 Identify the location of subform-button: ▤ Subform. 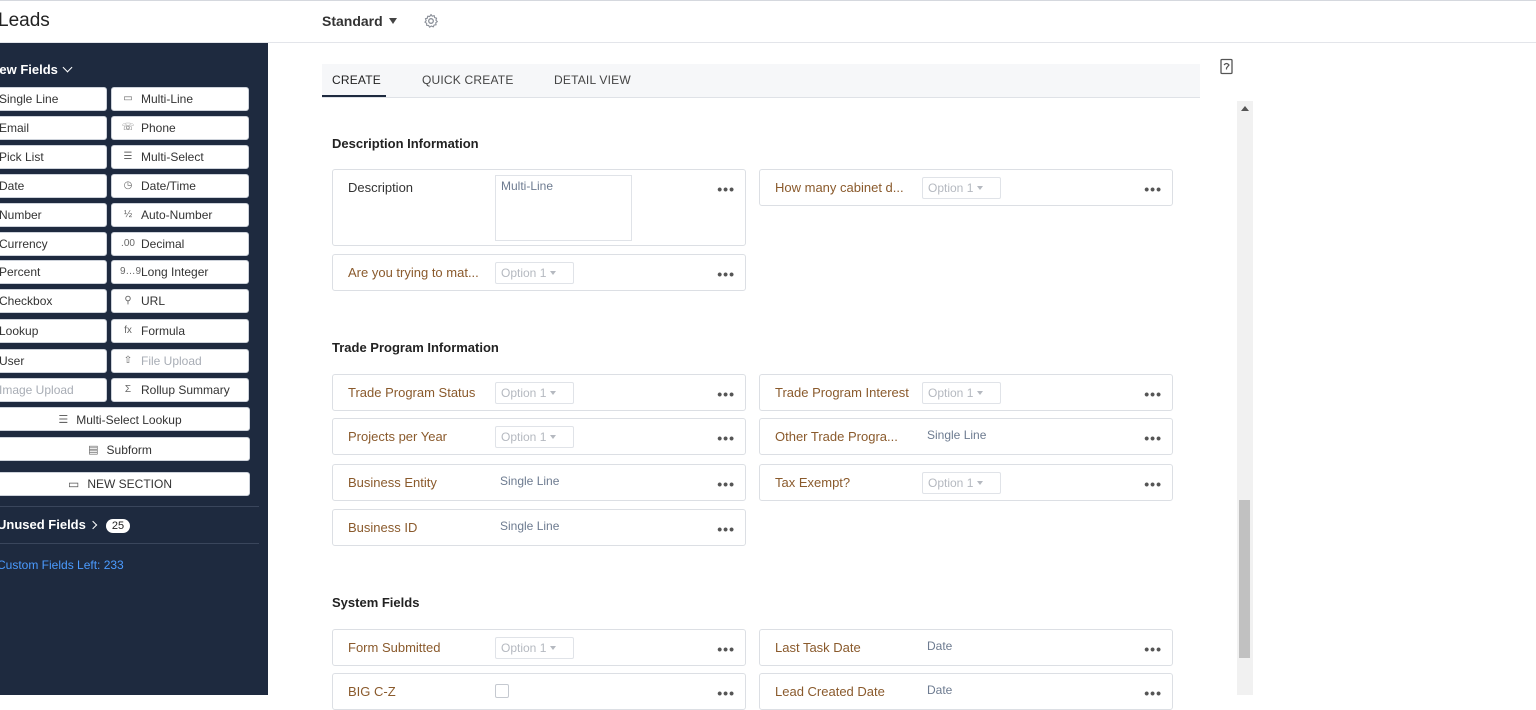
(125, 449).